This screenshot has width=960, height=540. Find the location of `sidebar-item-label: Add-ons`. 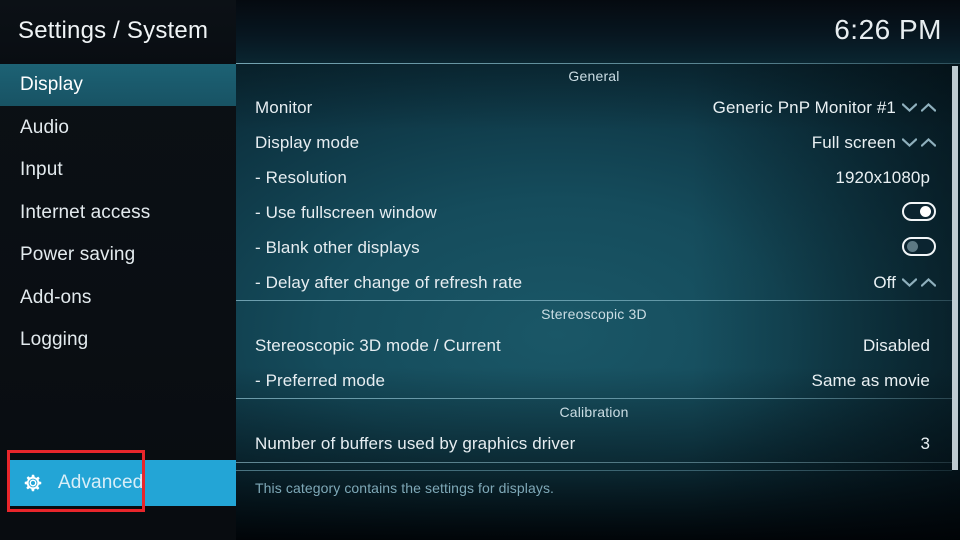

sidebar-item-label: Add-ons is located at coordinates (56, 297).